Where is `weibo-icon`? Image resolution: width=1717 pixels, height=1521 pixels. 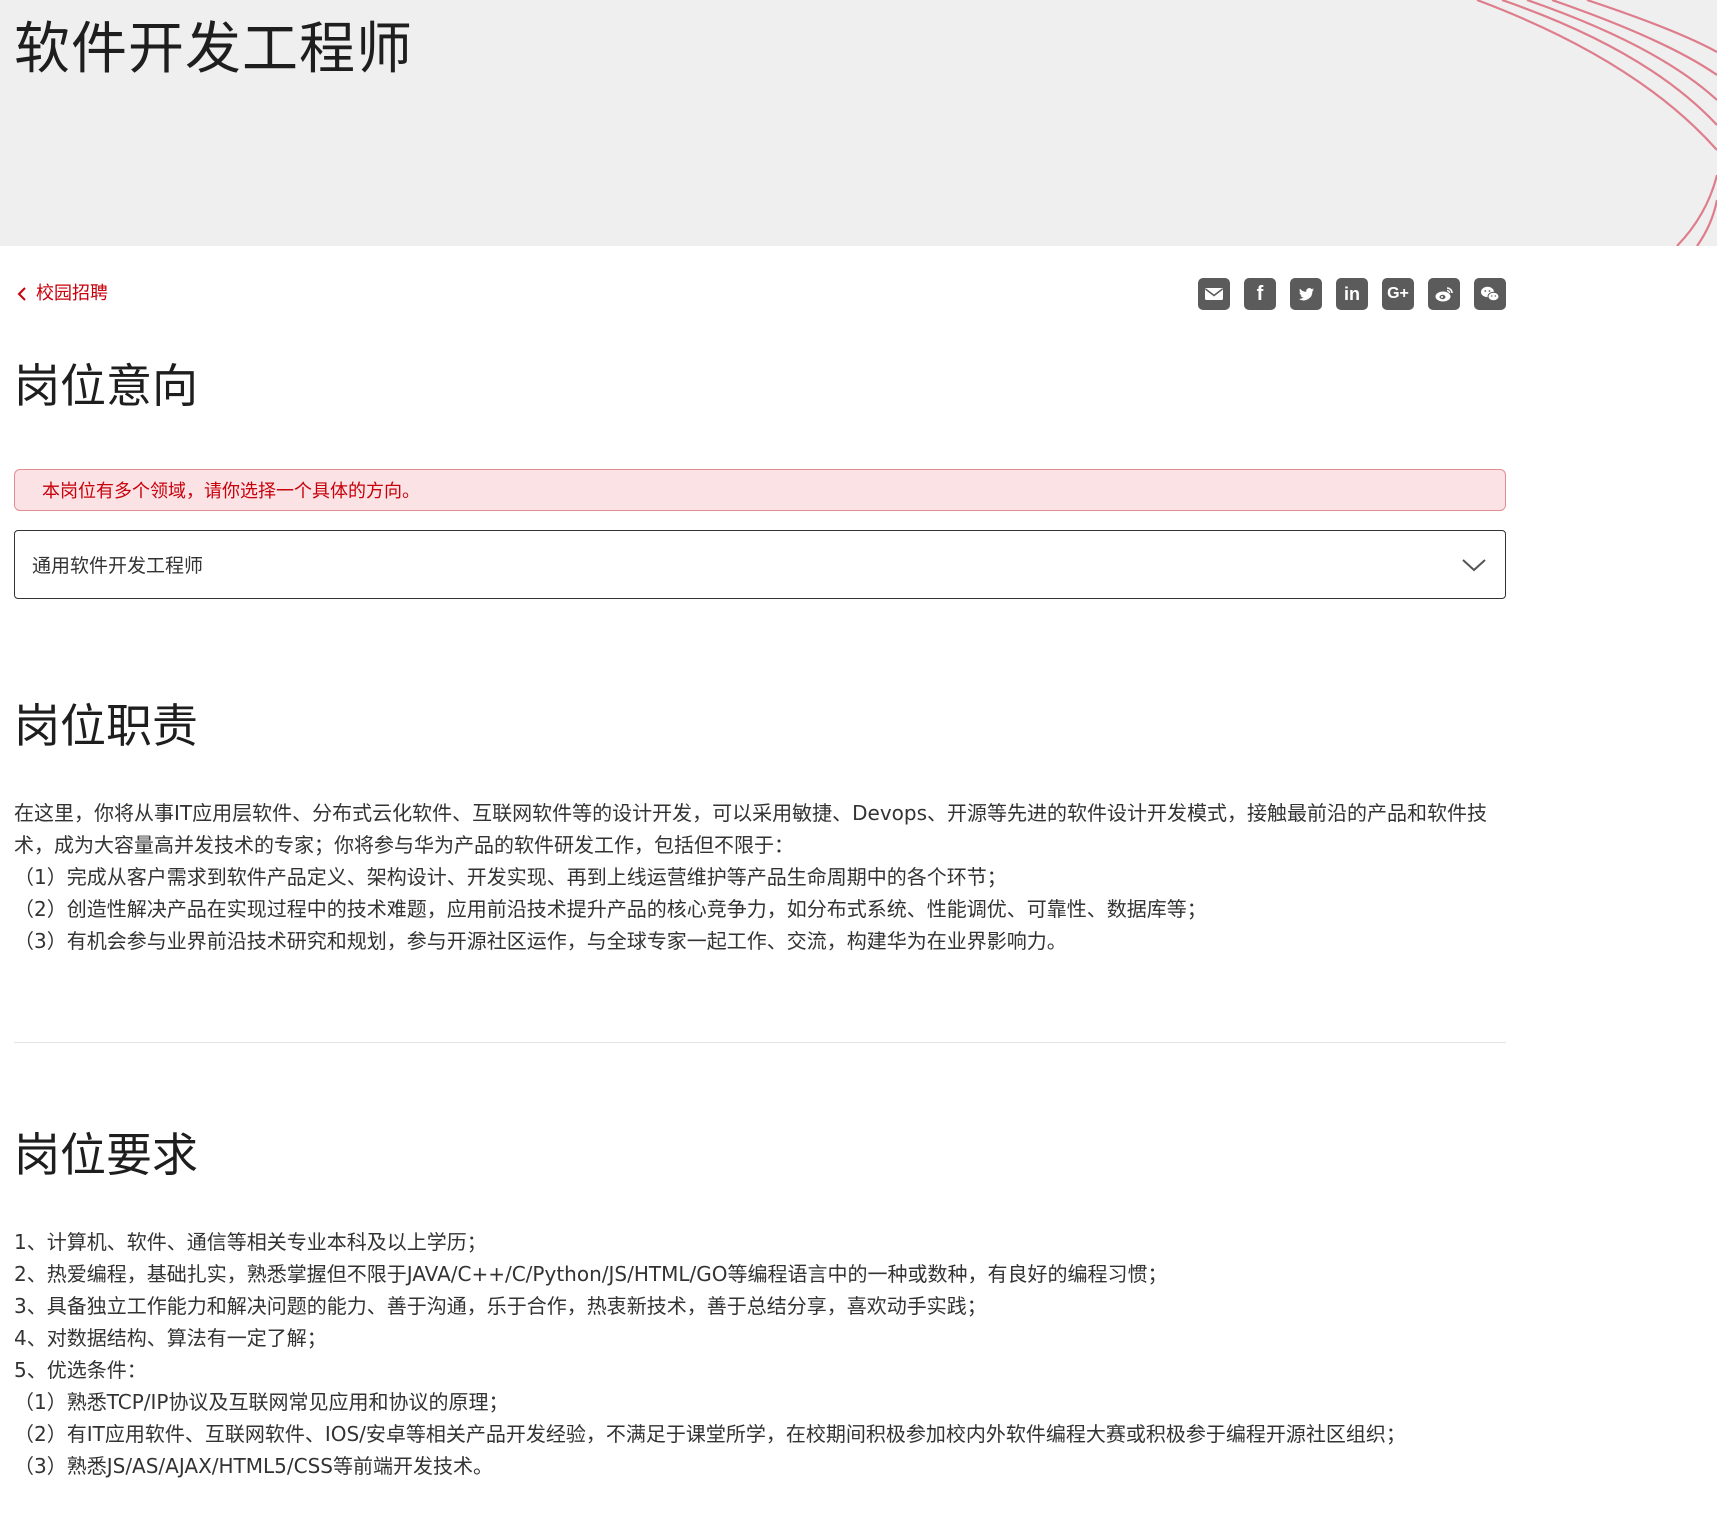 weibo-icon is located at coordinates (1444, 294).